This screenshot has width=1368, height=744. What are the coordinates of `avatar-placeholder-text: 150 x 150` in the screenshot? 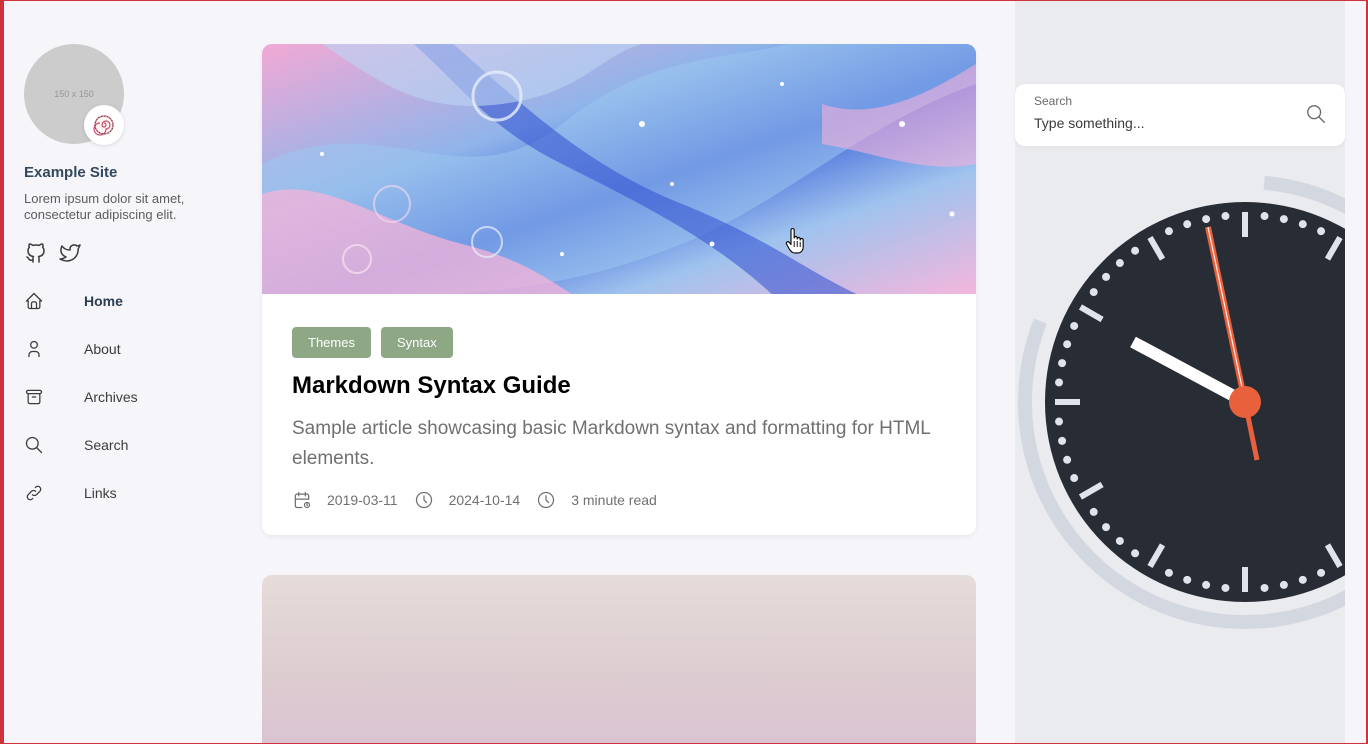 It's located at (74, 94).